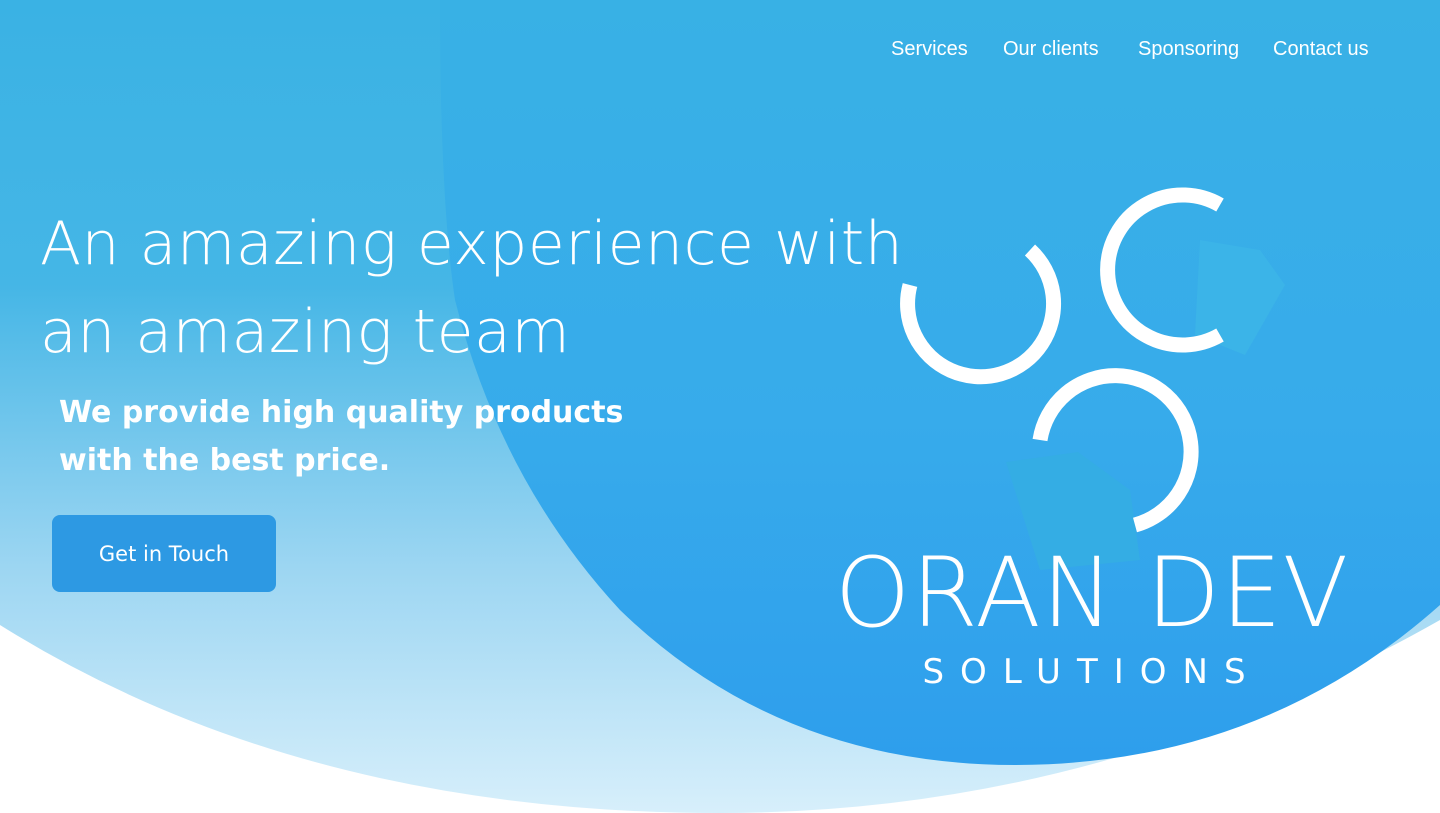  What do you see at coordinates (341, 412) in the screenshot?
I see `hero-subheadline-line-1: We provide high quality products` at bounding box center [341, 412].